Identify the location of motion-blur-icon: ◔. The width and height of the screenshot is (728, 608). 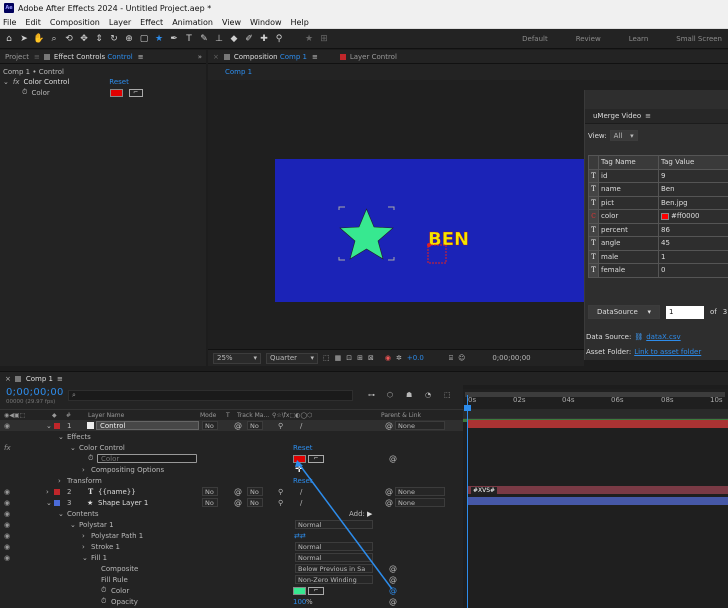
(428, 395).